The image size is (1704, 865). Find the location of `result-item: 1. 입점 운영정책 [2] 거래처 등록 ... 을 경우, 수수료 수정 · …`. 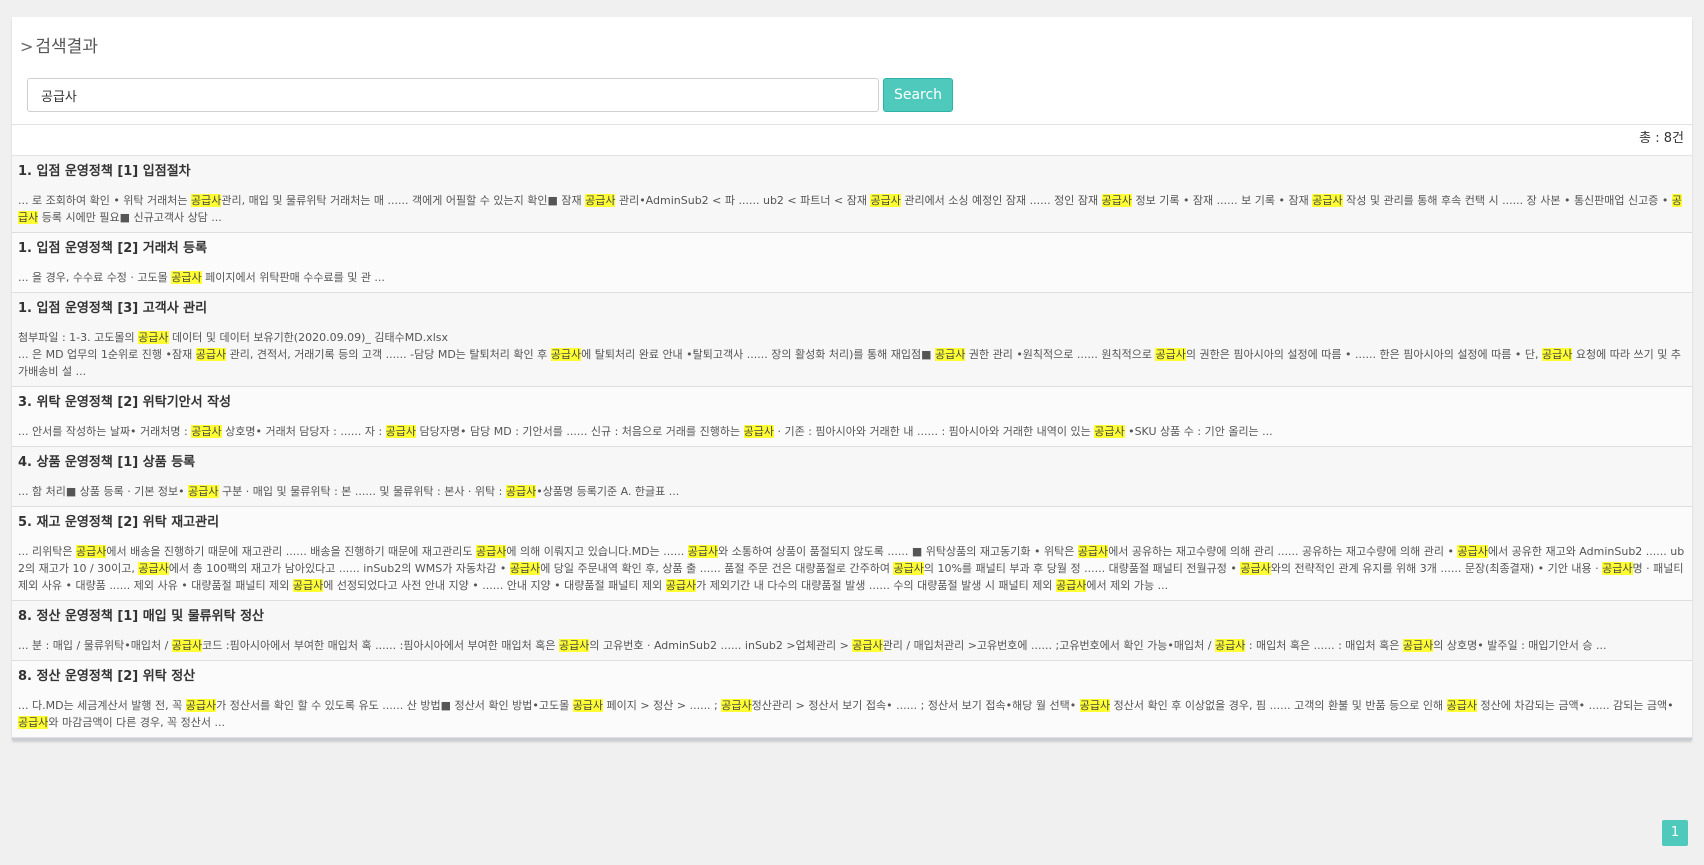

result-item: 1. 입점 운영정책 [2] 거래처 등록 ... 을 경우, 수수료 수정 · … is located at coordinates (852, 263).